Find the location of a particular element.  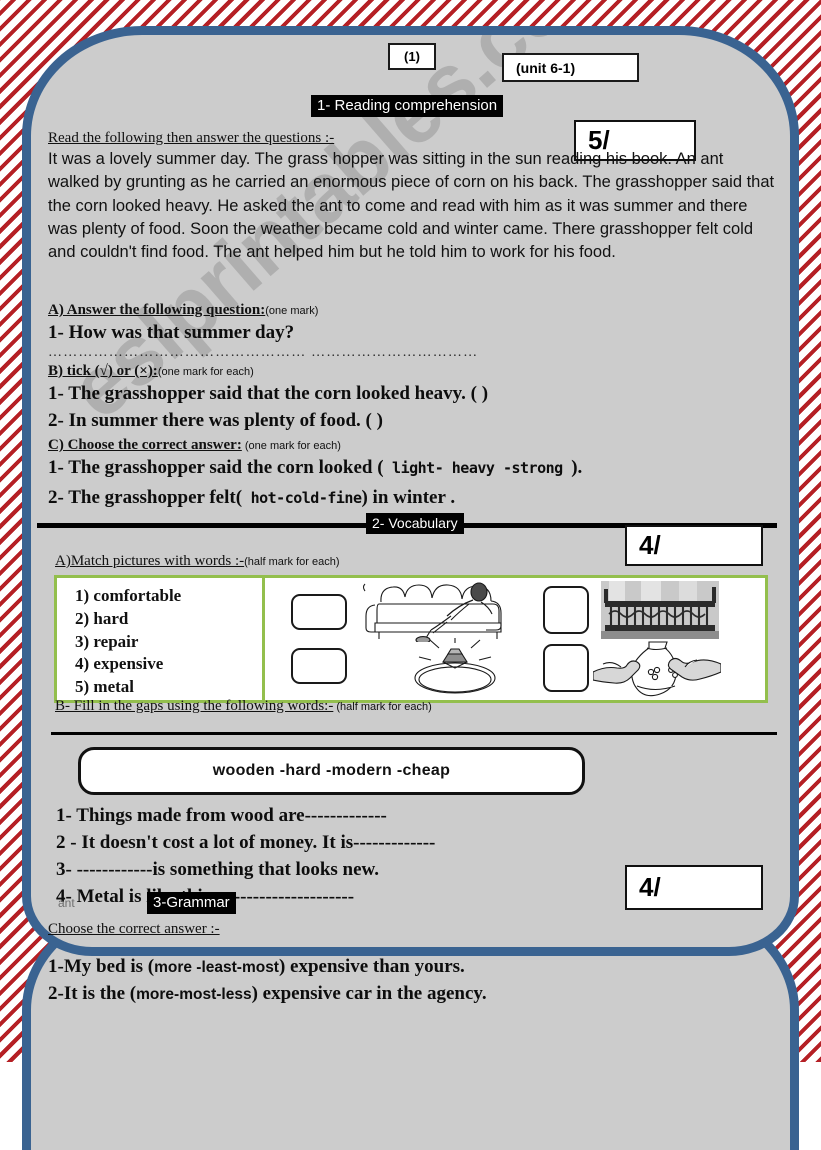

match-word-4: 4) expensive is located at coordinates (119, 664).